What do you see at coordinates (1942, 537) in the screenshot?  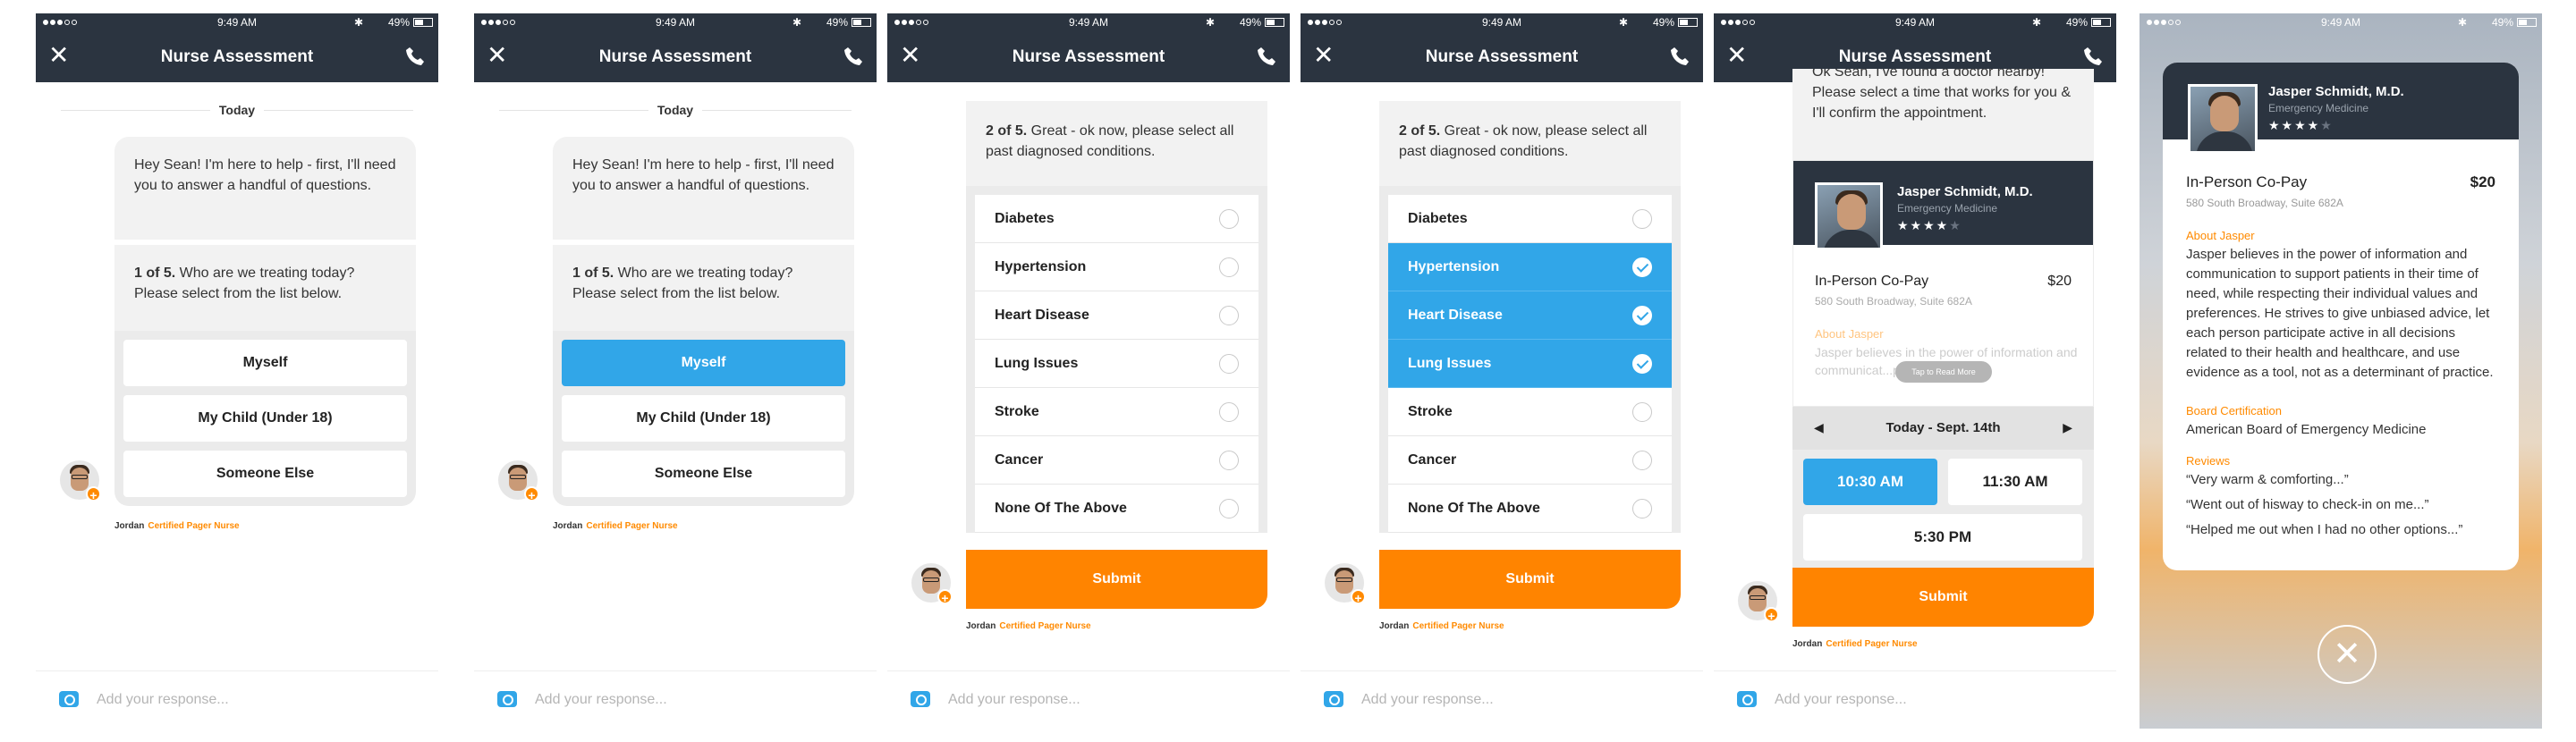 I see `slot-530: 5:30 PM` at bounding box center [1942, 537].